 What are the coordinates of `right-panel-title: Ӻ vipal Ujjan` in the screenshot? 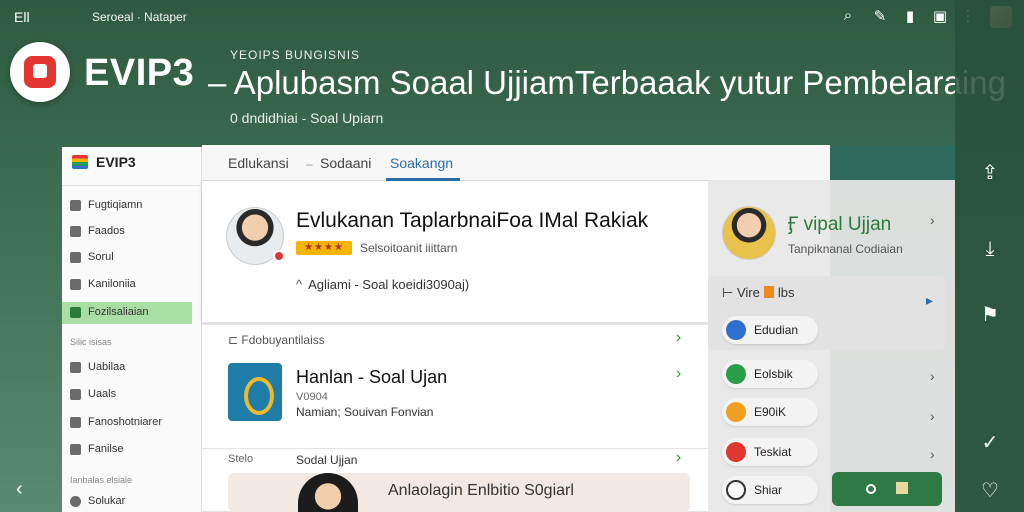 It's located at (840, 224).